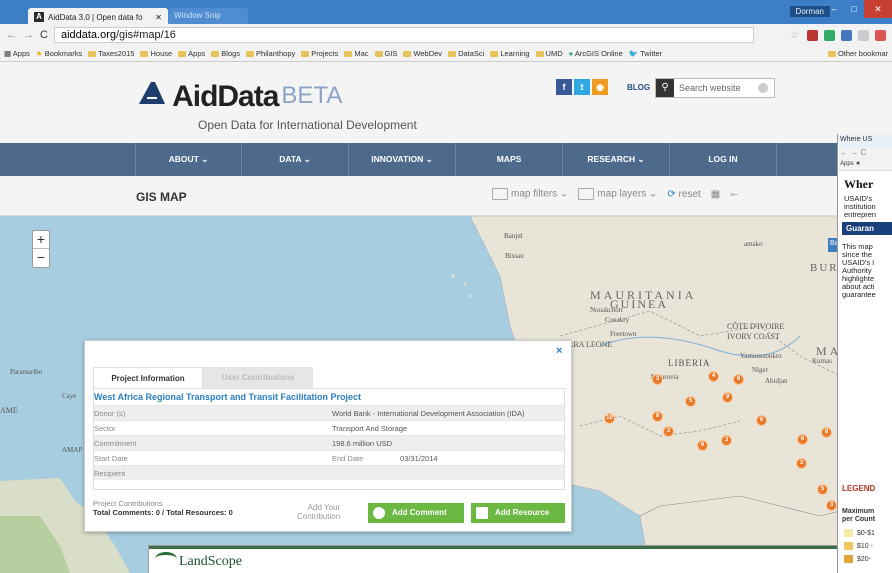 The image size is (892, 573). Describe the element at coordinates (41, 258) in the screenshot. I see `zoom-out-button: −` at that location.